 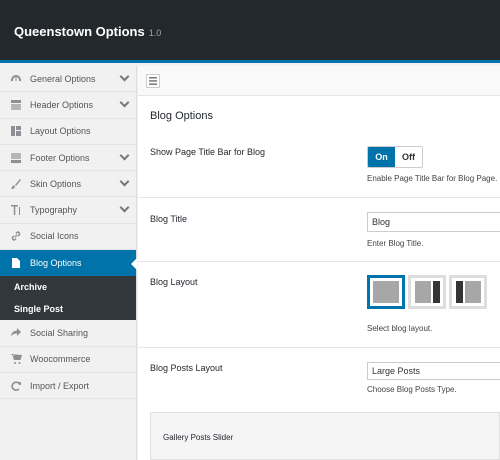 I want to click on sidebar-item-footer-options: Footer Options, so click(x=68, y=158).